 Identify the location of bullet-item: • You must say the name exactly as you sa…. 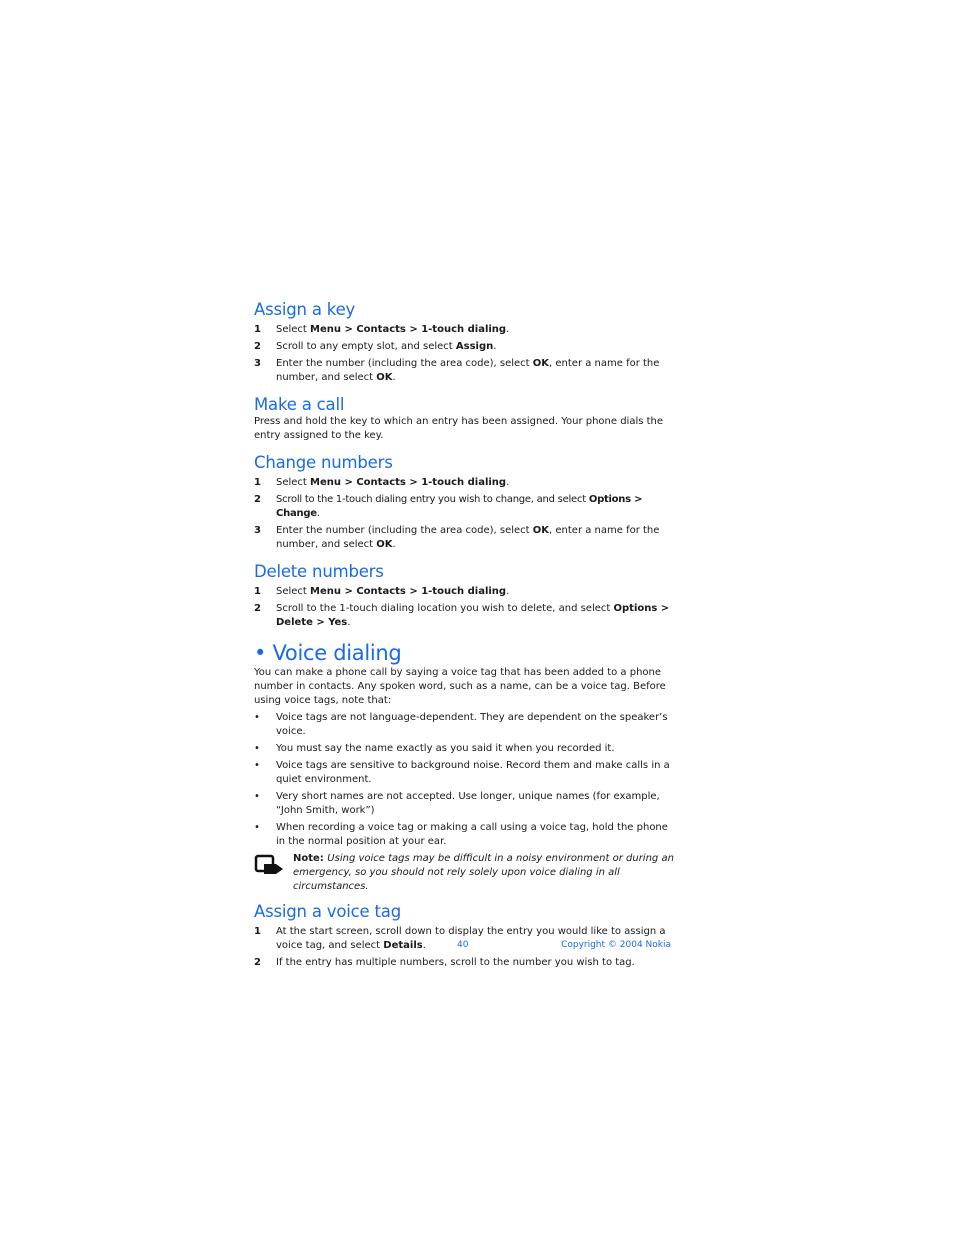
(434, 748).